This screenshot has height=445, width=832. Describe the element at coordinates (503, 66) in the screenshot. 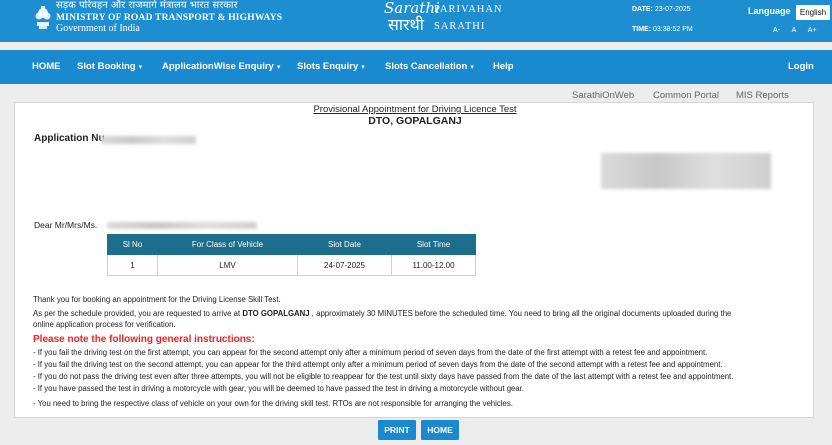

I see `nav-help: Help` at that location.